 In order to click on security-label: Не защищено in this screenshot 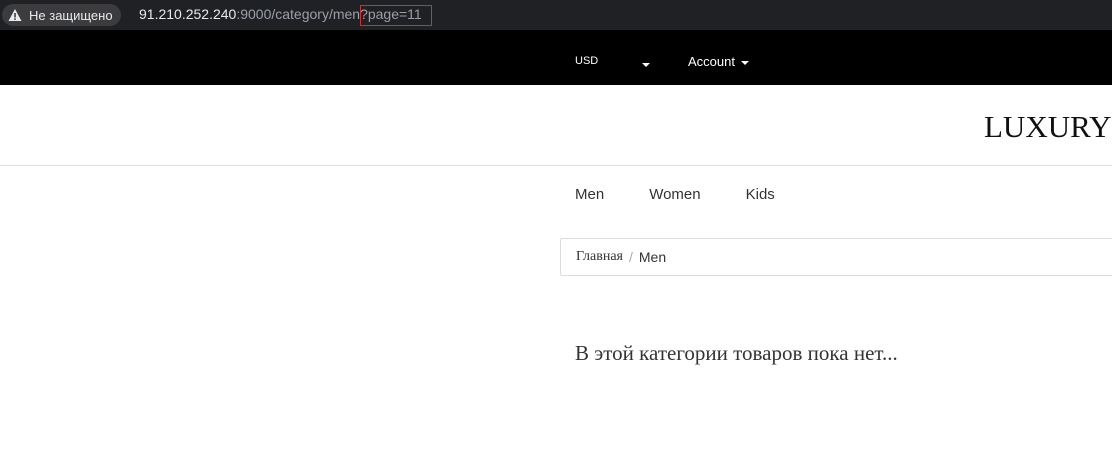, I will do `click(71, 15)`.